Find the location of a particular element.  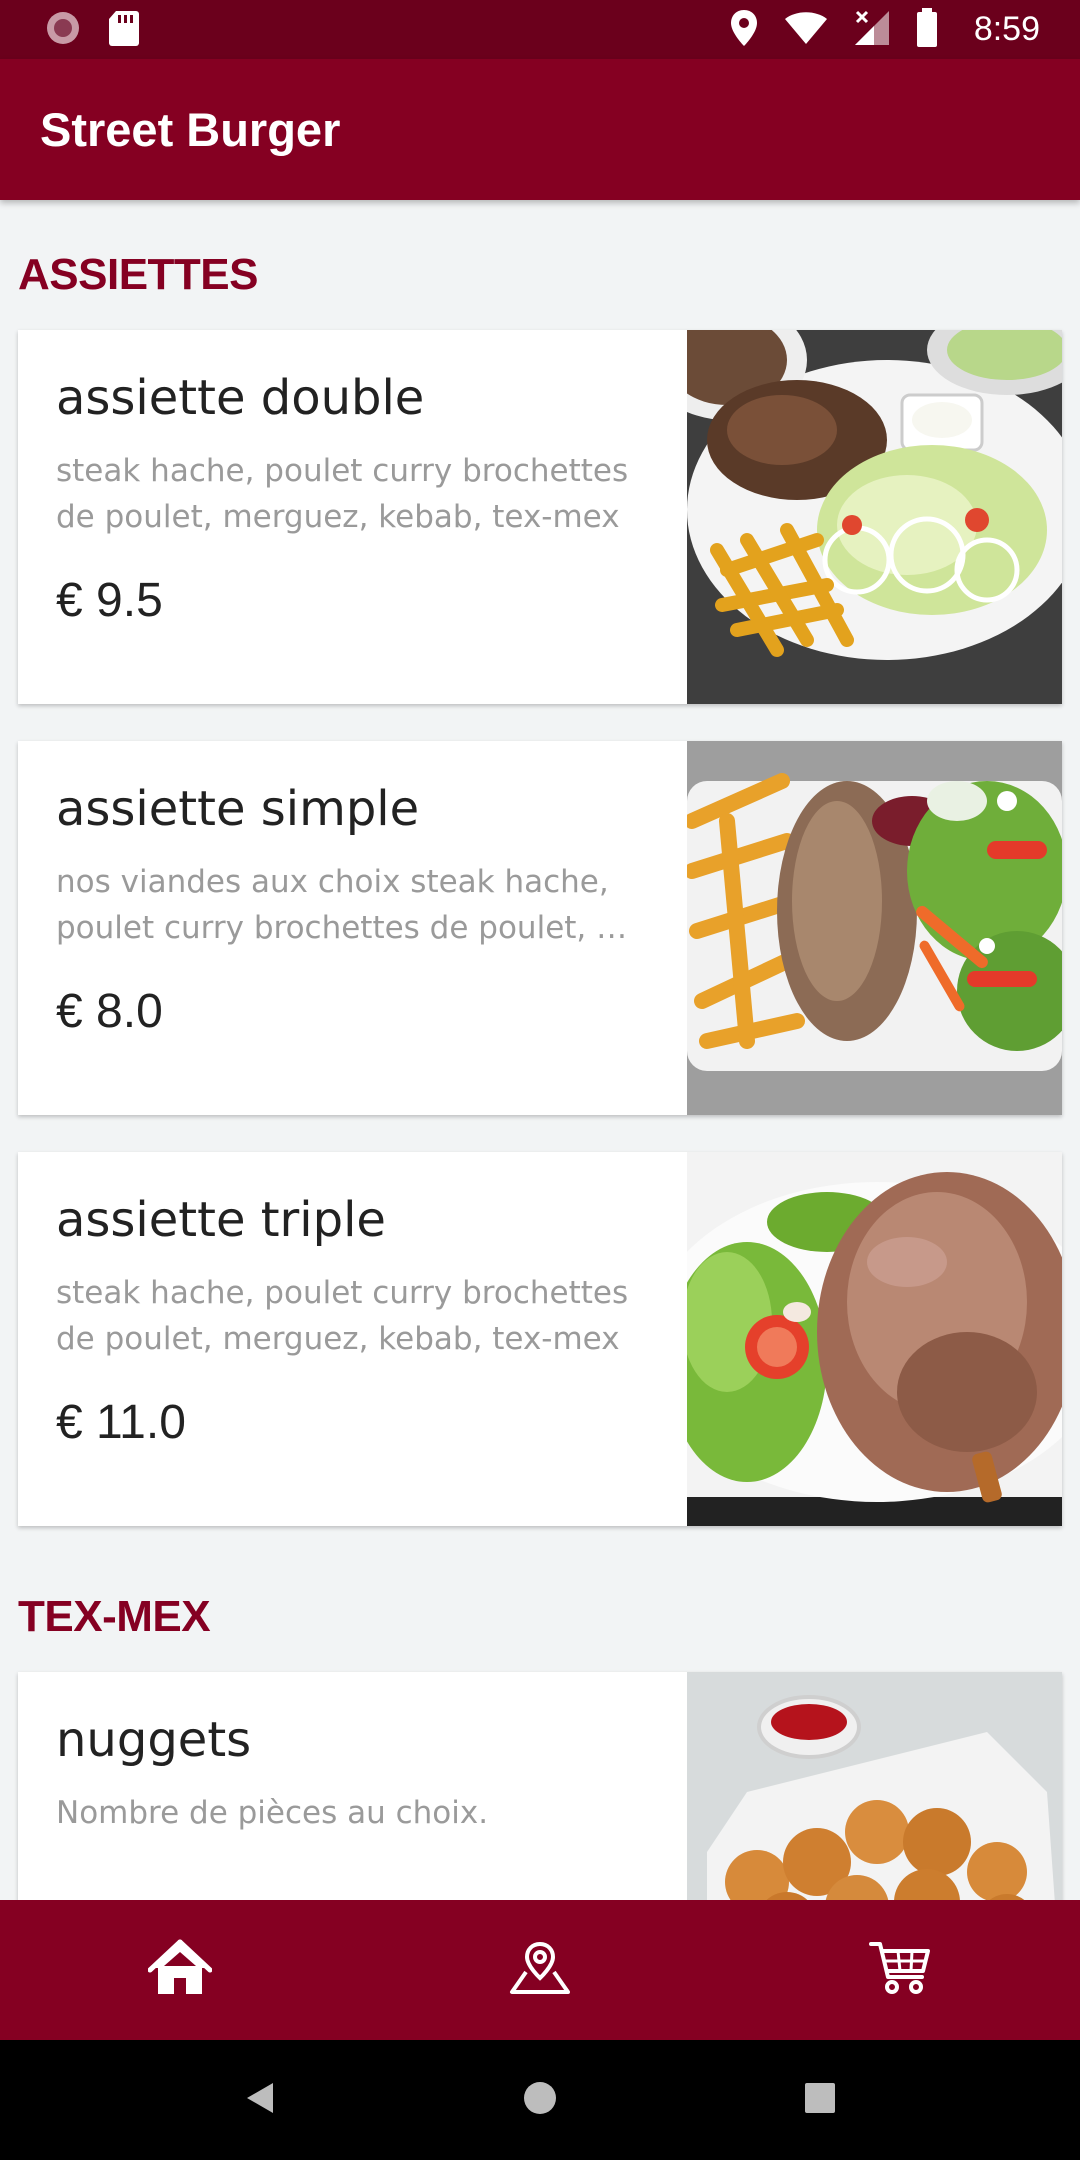

wifi-icon is located at coordinates (806, 30).